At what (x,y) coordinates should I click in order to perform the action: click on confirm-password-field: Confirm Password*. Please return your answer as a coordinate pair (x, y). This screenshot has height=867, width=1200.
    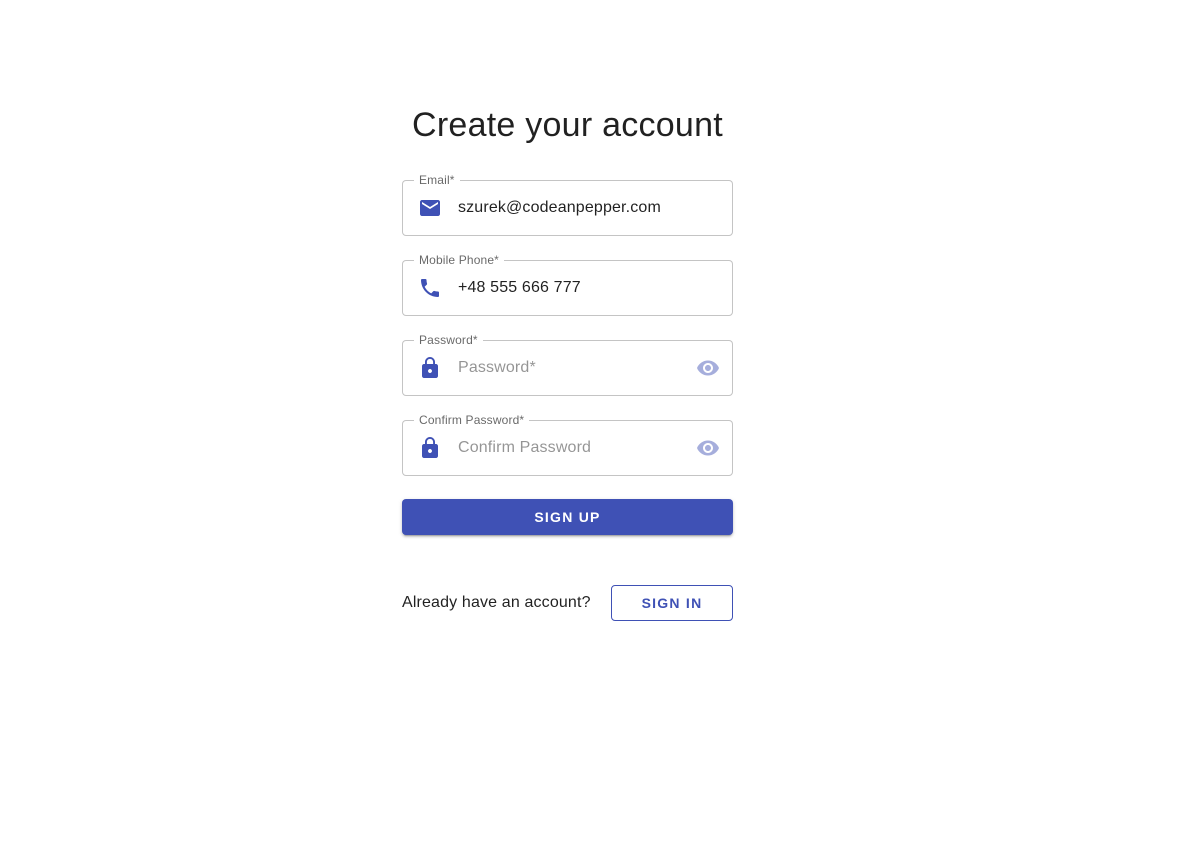
    Looking at the image, I should click on (567, 444).